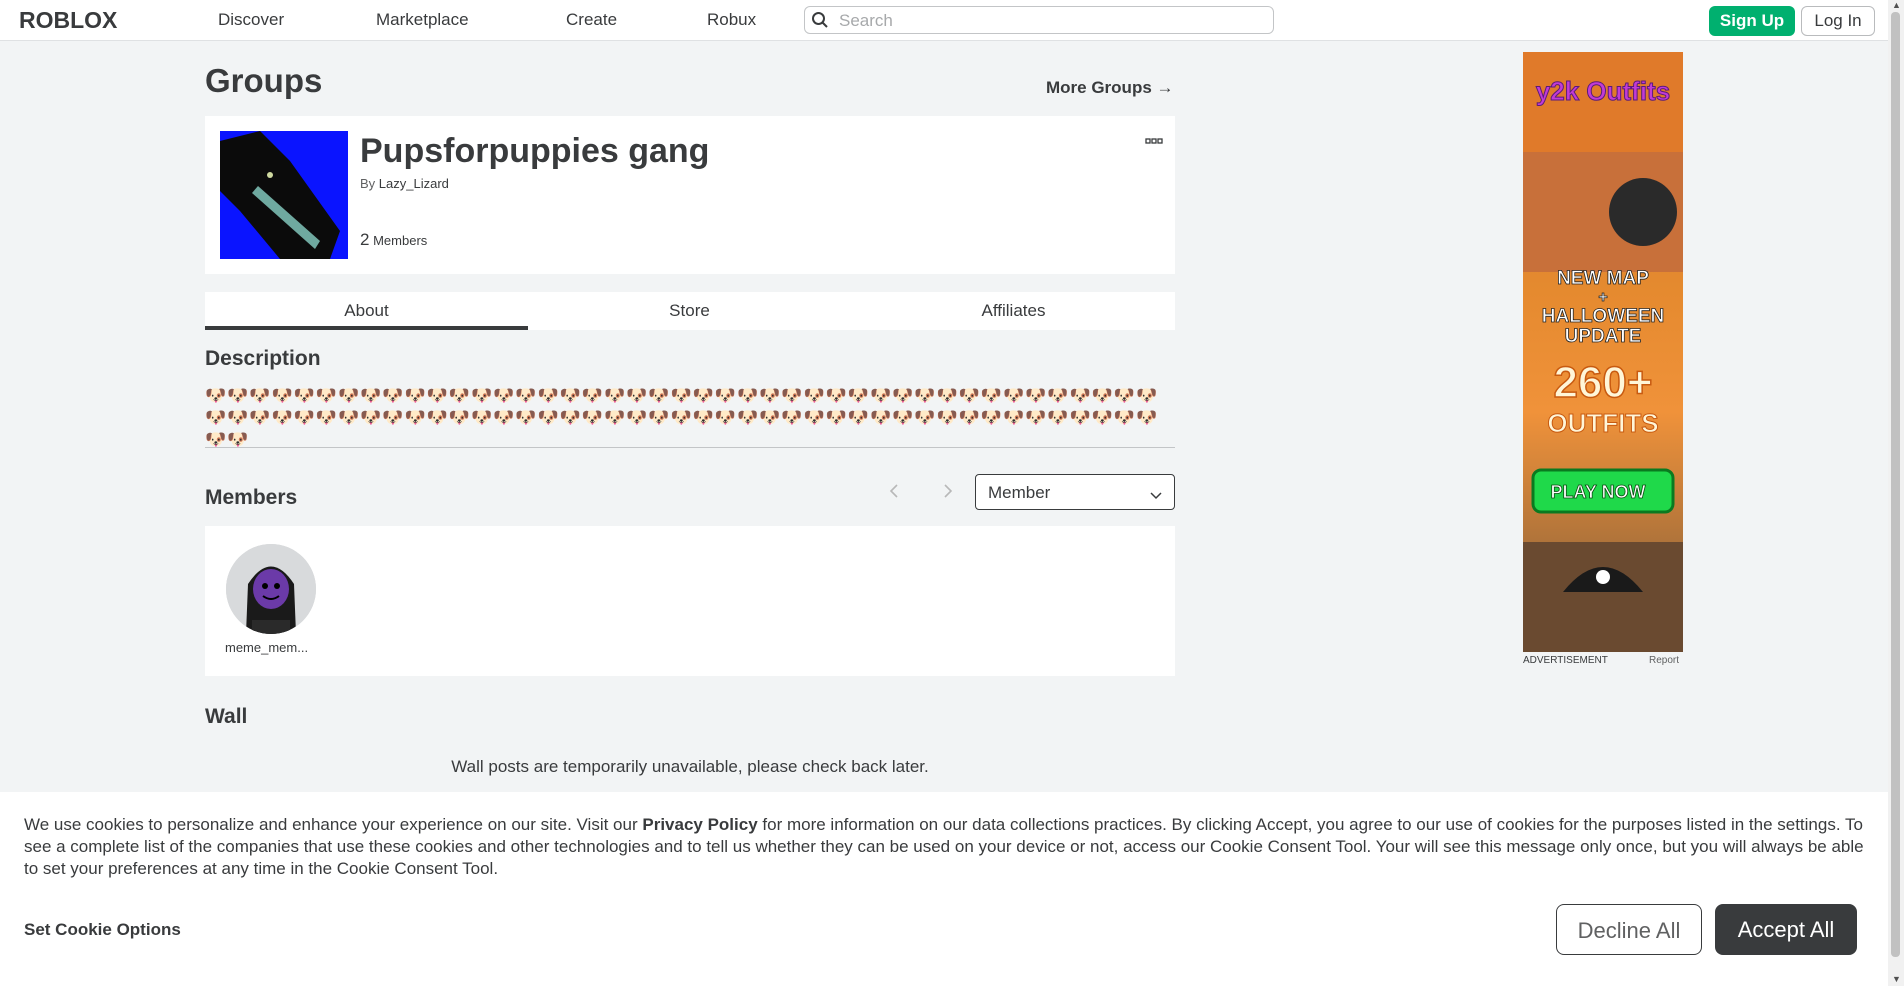 The height and width of the screenshot is (986, 1904). Describe the element at coordinates (820, 22) in the screenshot. I see `search-icon` at that location.